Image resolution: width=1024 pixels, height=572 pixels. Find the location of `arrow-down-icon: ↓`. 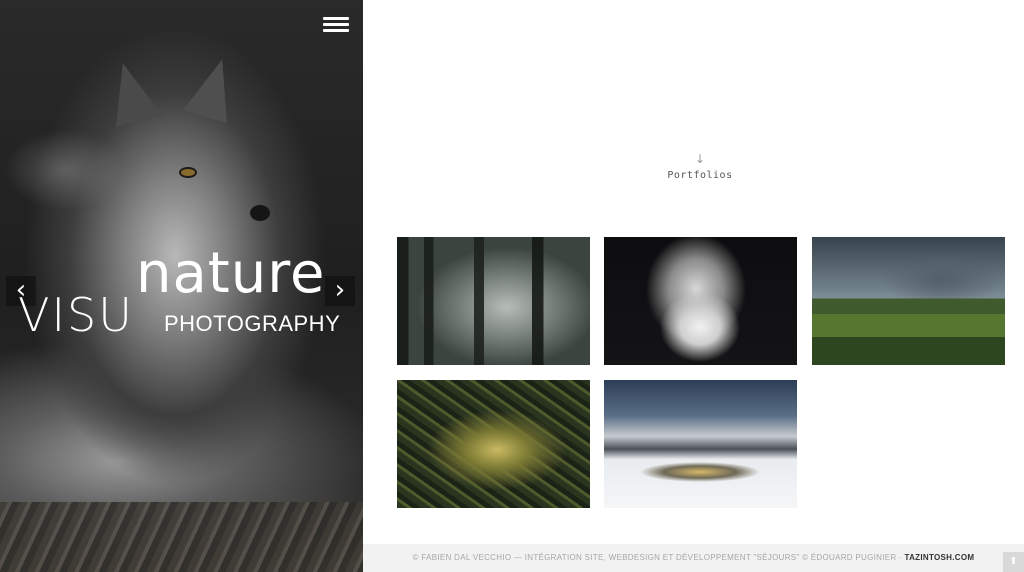

arrow-down-icon: ↓ is located at coordinates (700, 159).